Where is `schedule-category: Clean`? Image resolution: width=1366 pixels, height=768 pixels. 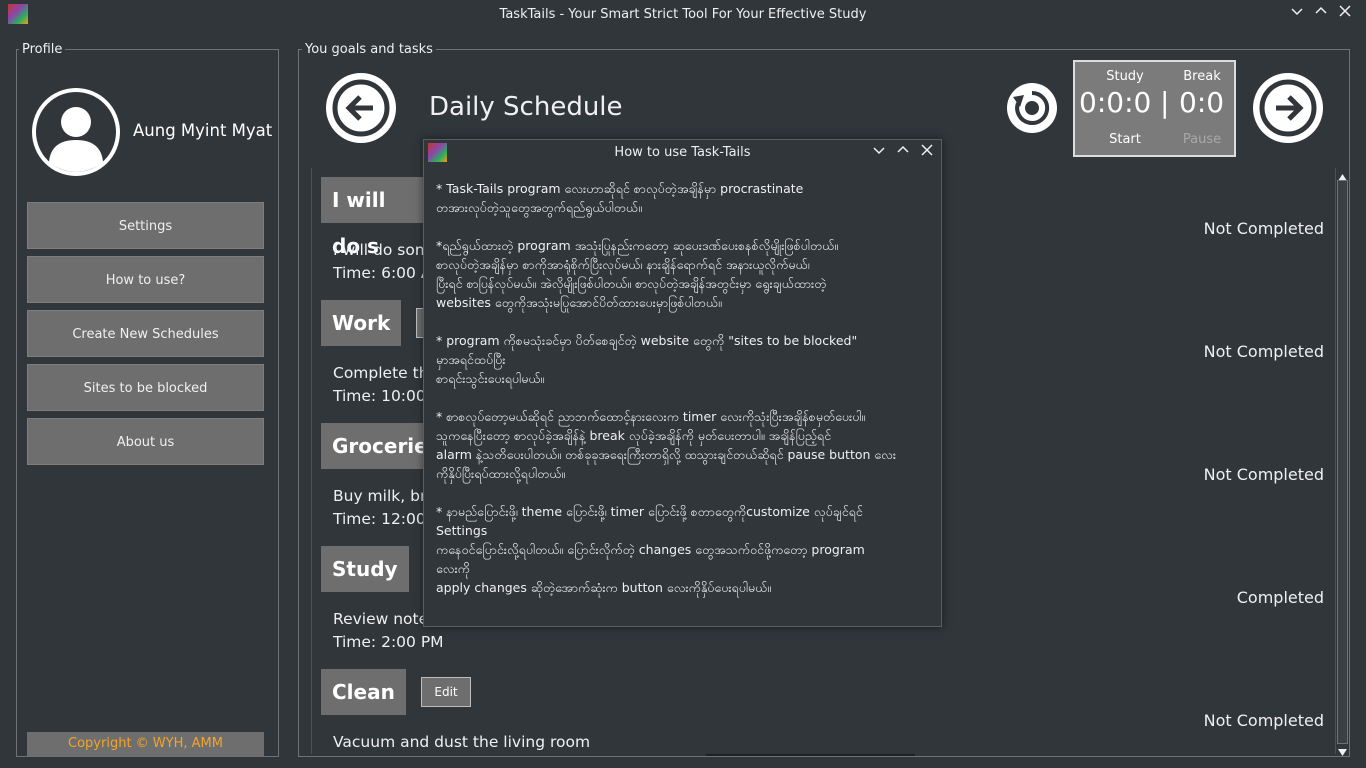 schedule-category: Clean is located at coordinates (363, 692).